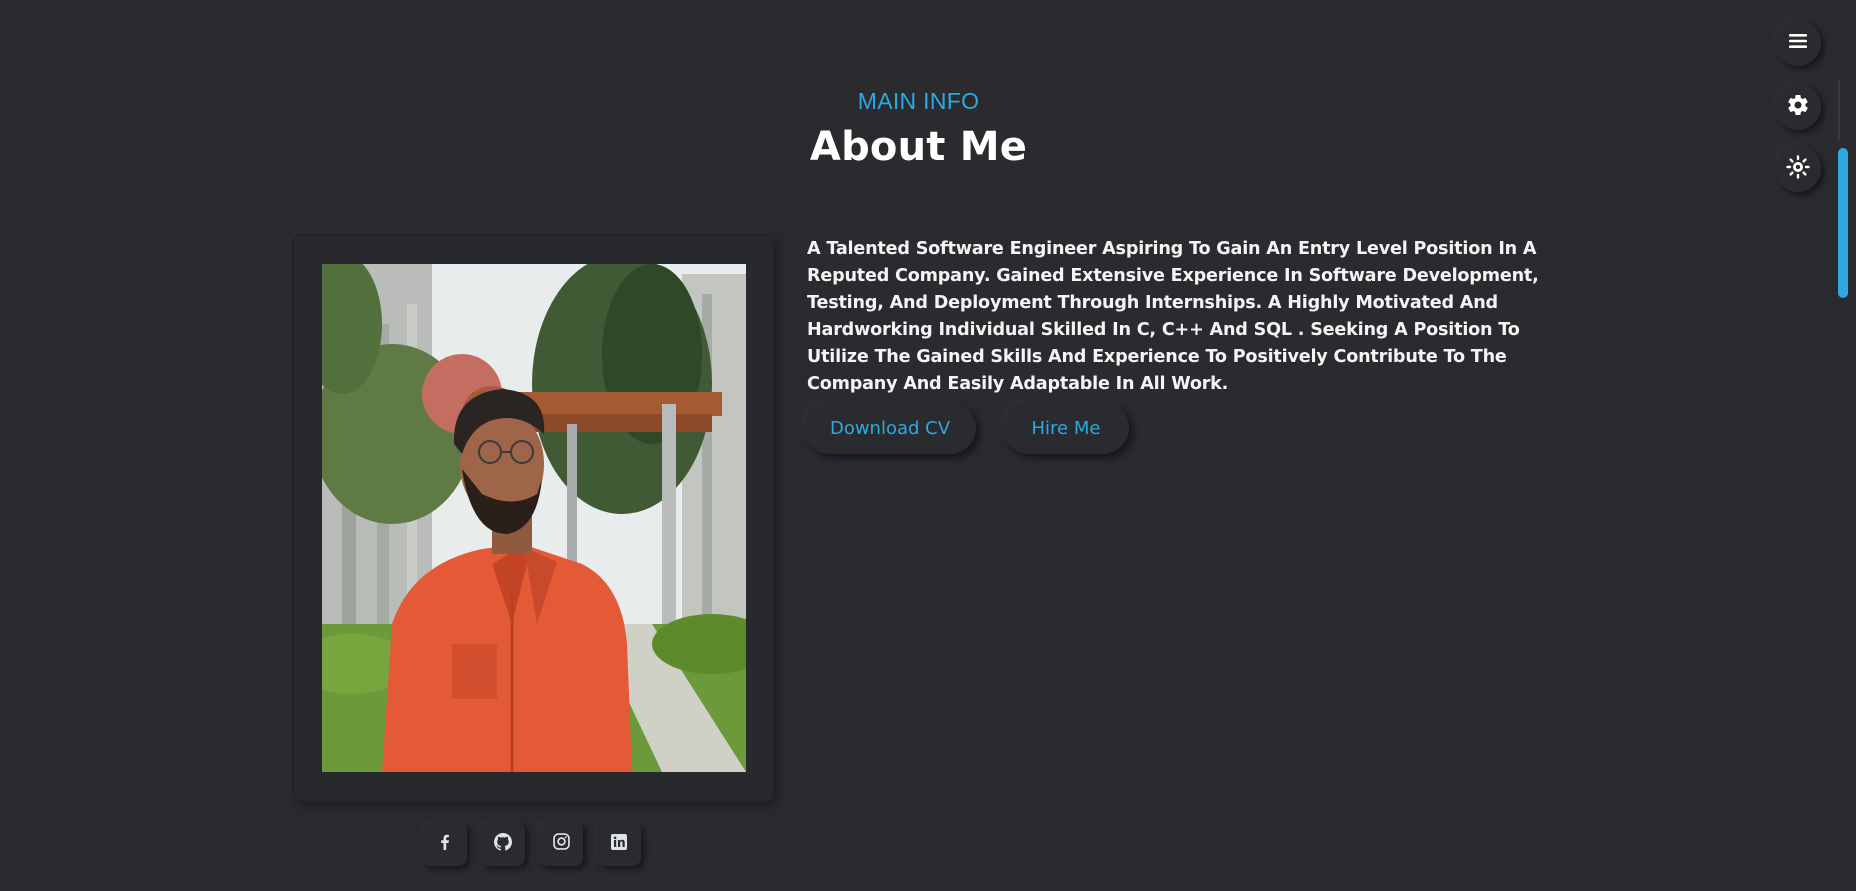 Image resolution: width=1856 pixels, height=891 pixels. I want to click on menu-button, so click(1798, 43).